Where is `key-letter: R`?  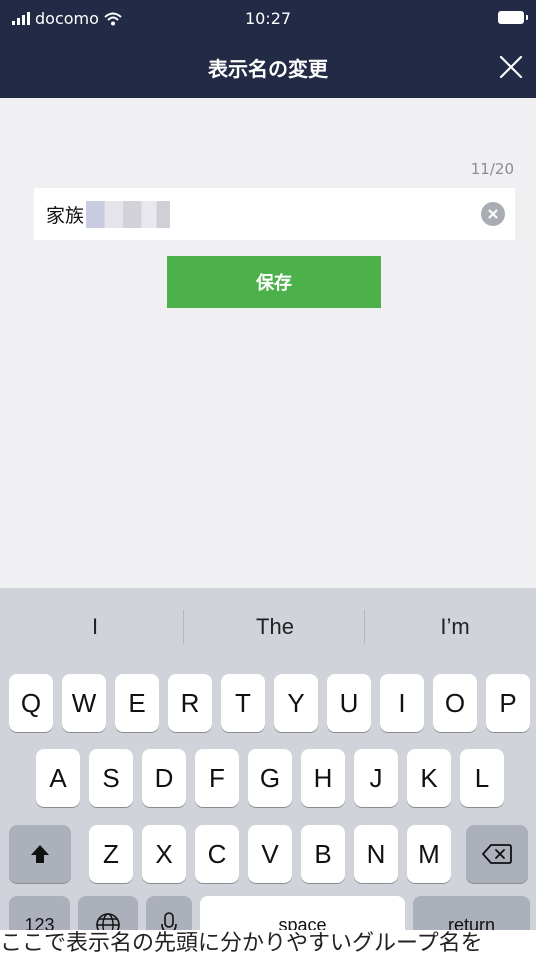
key-letter: R is located at coordinates (190, 703).